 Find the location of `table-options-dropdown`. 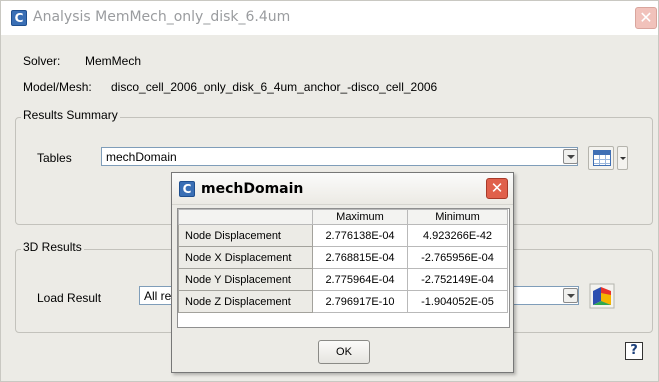

table-options-dropdown is located at coordinates (622, 158).